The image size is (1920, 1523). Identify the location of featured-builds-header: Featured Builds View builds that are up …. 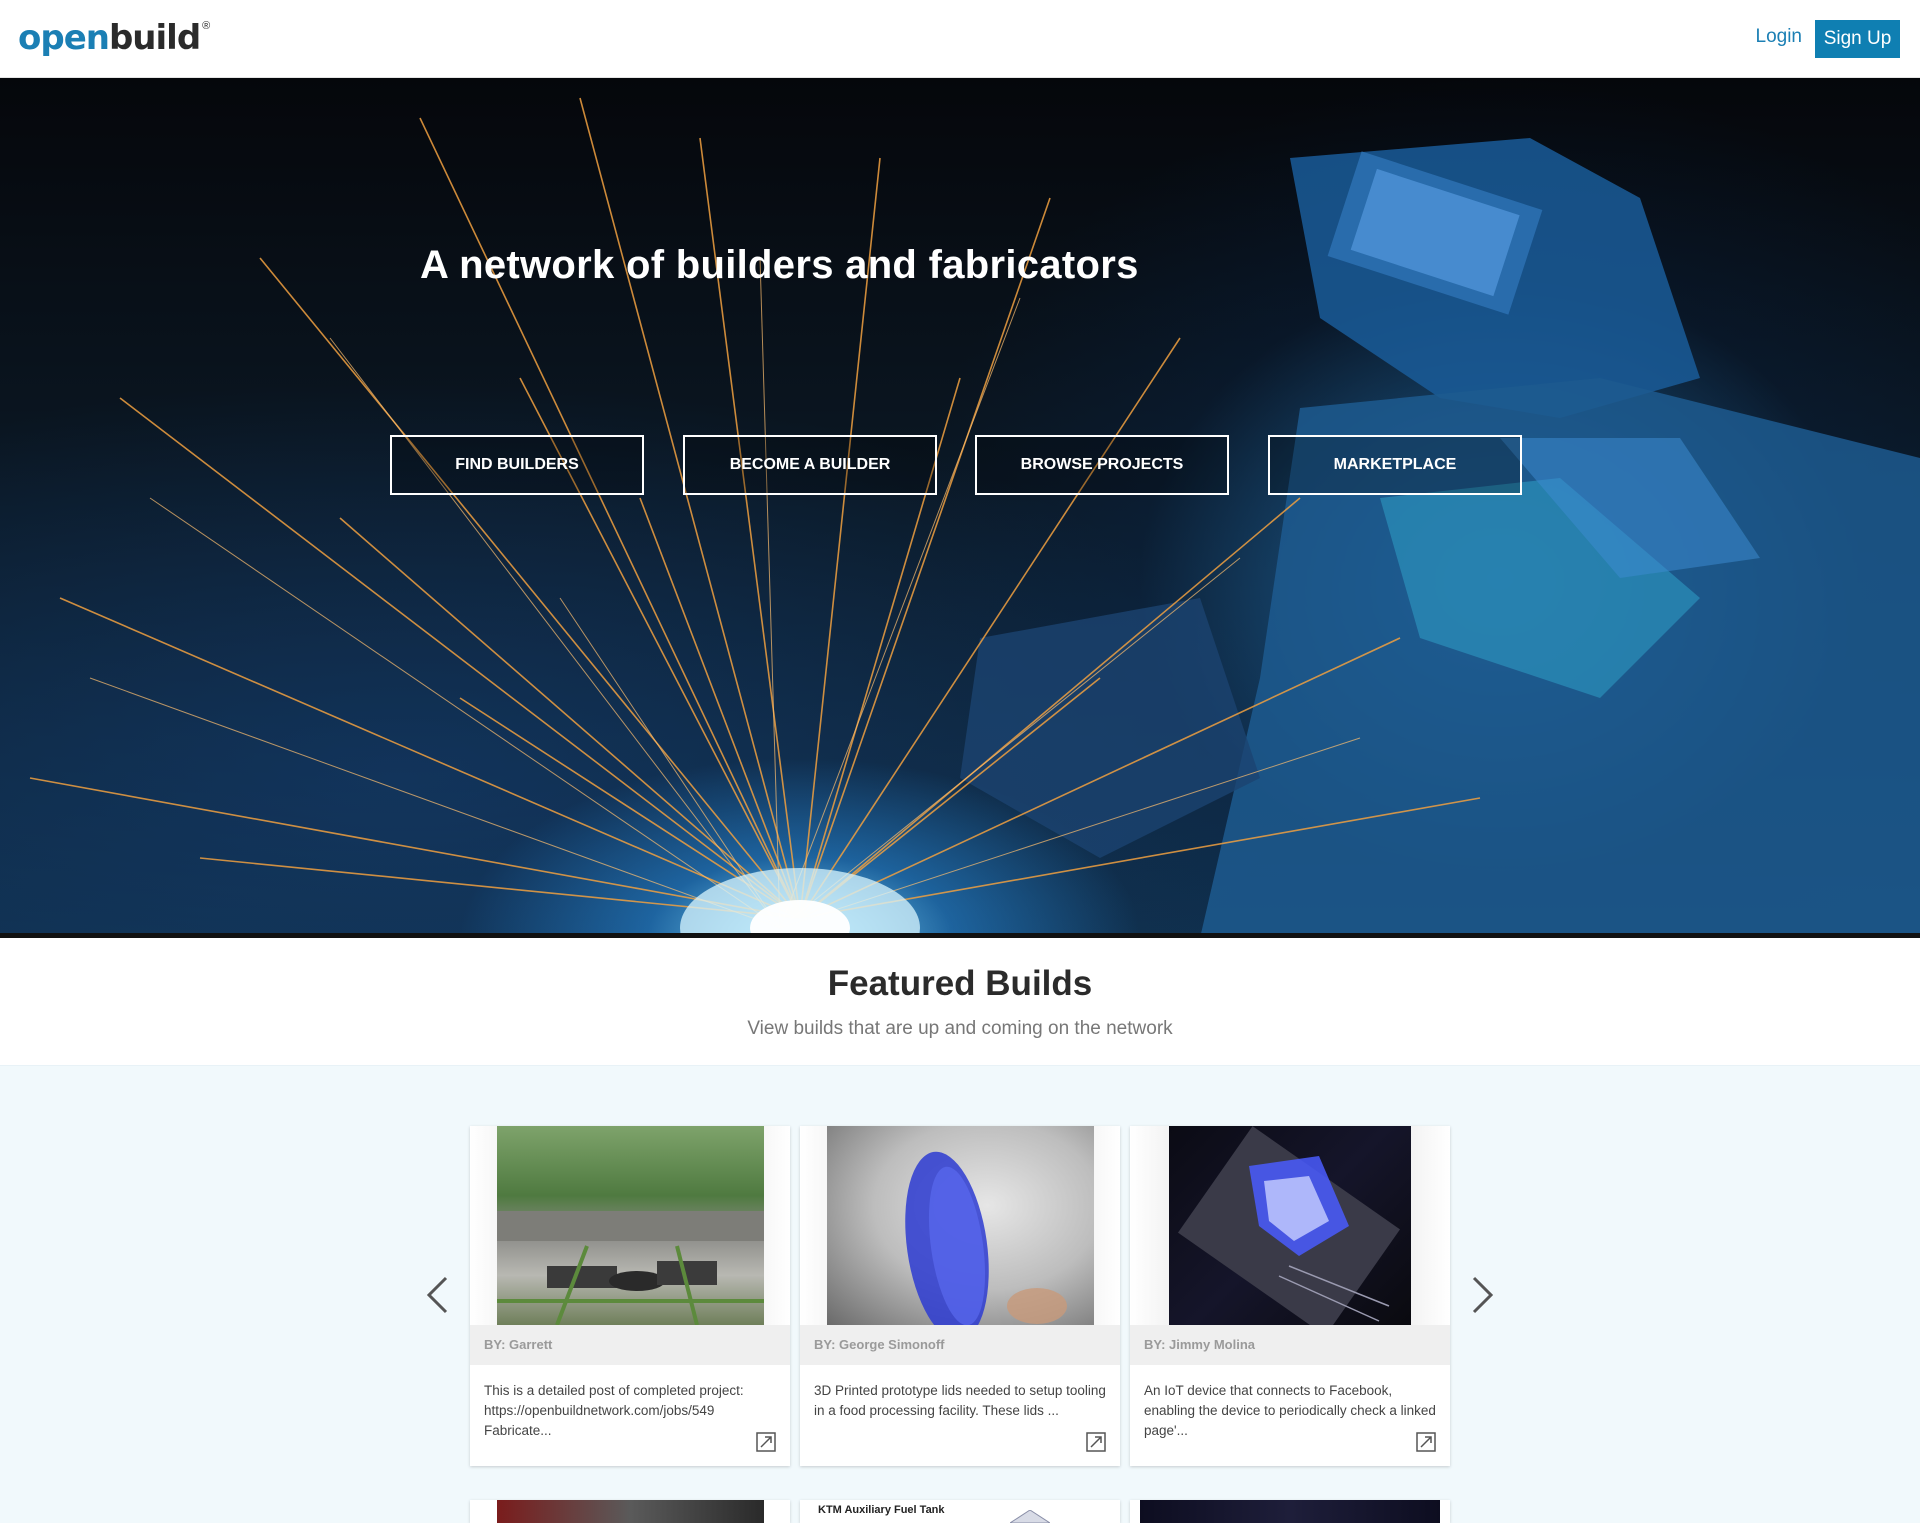
(960, 1002).